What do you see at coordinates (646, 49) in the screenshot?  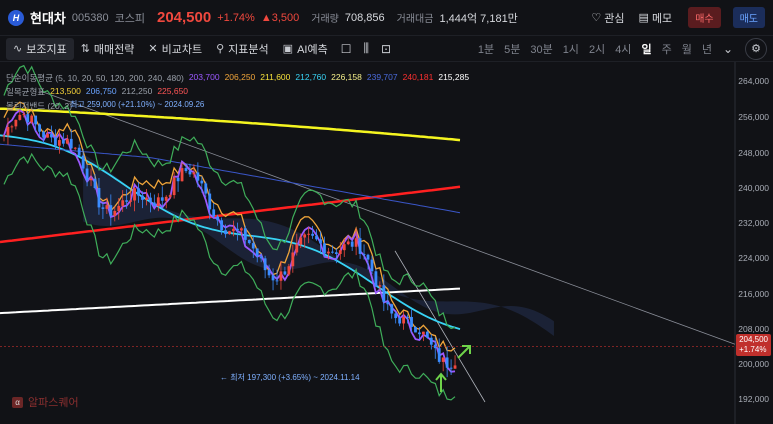 I see `timeframe-day: 일` at bounding box center [646, 49].